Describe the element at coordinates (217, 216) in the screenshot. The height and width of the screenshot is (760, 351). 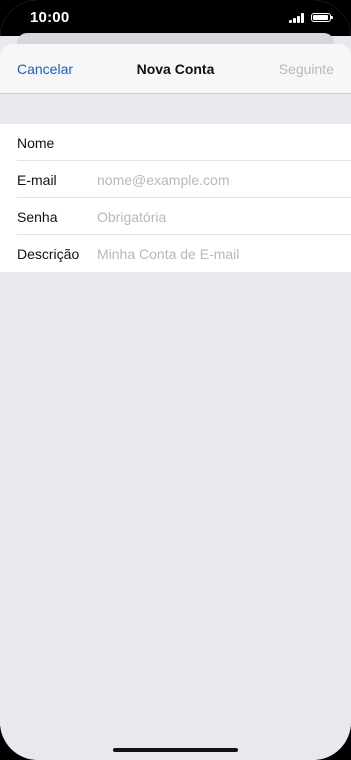
I see `password-field` at that location.